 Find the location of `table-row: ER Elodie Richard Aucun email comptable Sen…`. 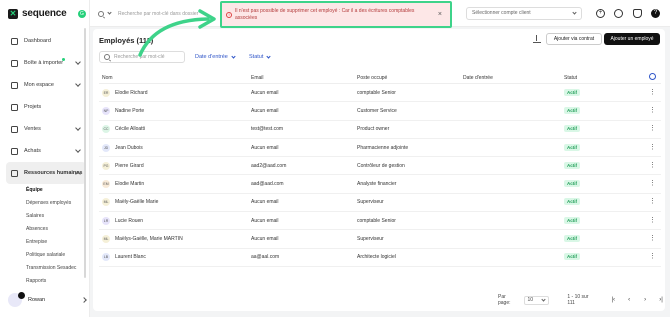

table-row: ER Elodie Richard Aucun email comptable Sen… is located at coordinates (380, 93).